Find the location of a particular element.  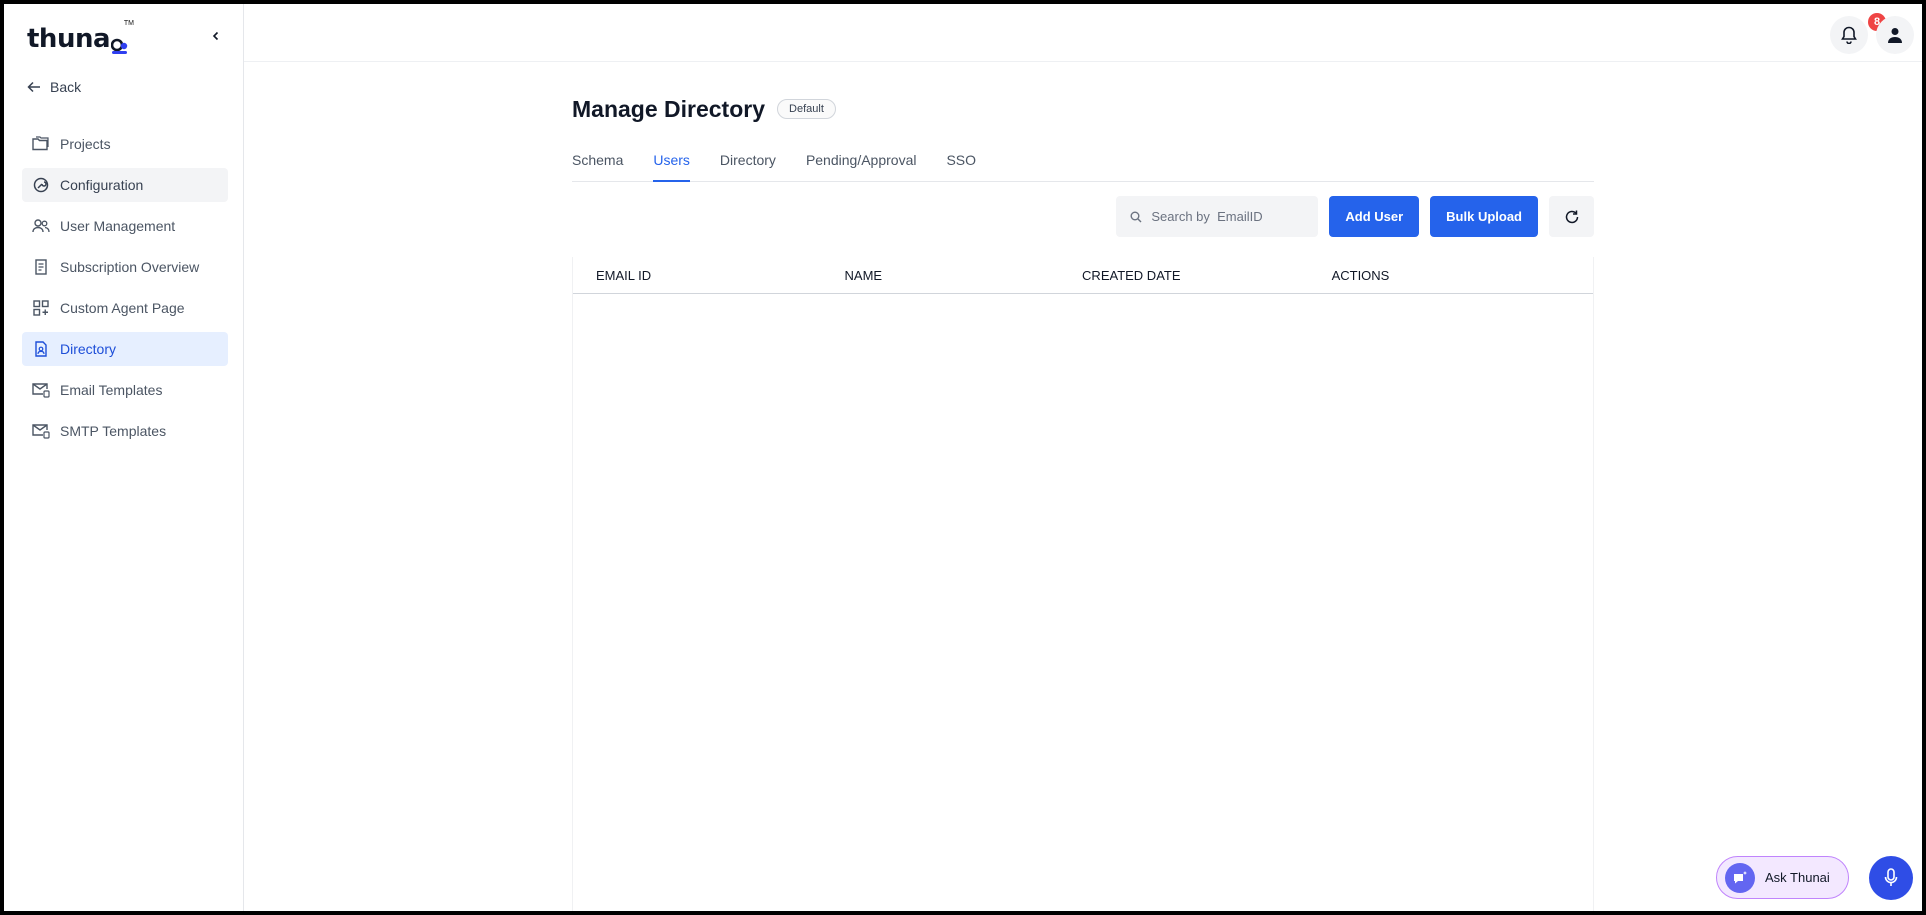

ask-thunai-button: Ask Thunai is located at coordinates (1782, 877).